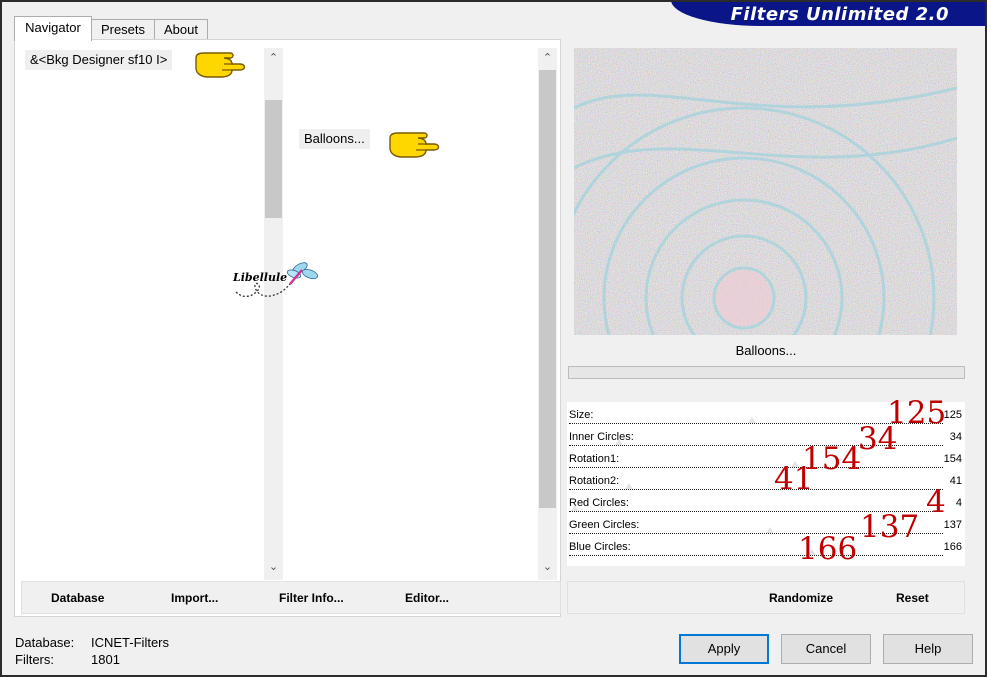  I want to click on slider-label: Rotation1:, so click(594, 459).